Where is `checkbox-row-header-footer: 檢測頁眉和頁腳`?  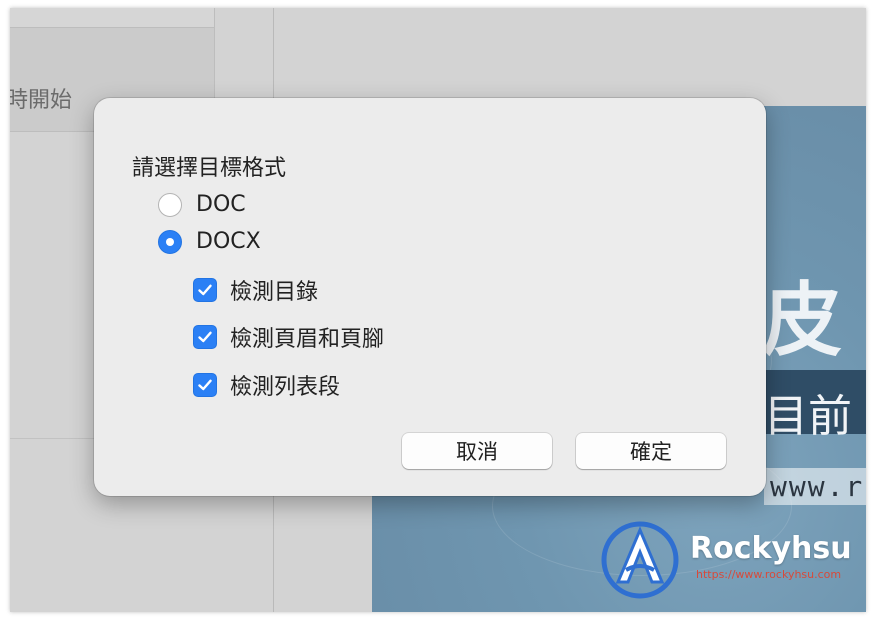
checkbox-row-header-footer: 檢測頁眉和頁腳 is located at coordinates (288, 337).